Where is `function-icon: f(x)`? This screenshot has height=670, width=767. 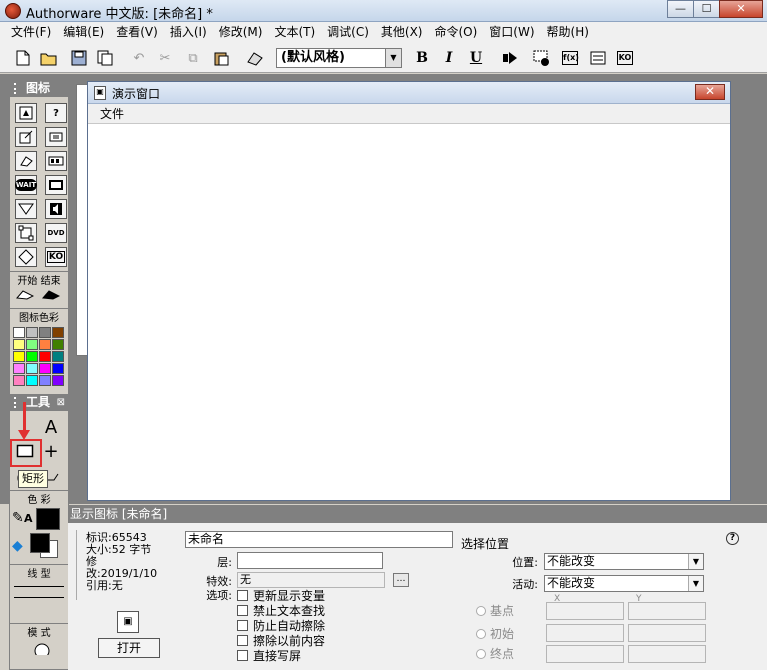 function-icon: f(x) is located at coordinates (570, 58).